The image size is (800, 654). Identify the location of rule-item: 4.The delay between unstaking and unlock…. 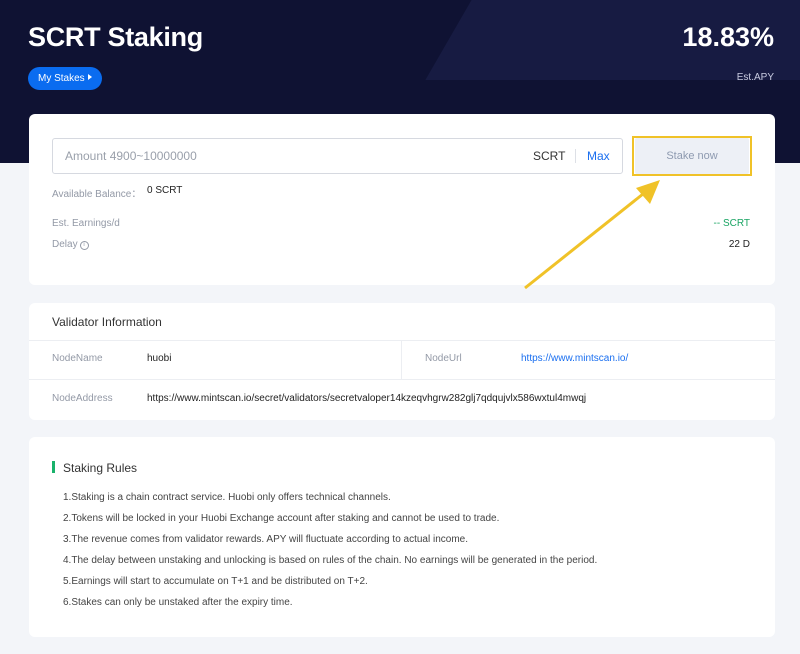
(330, 560).